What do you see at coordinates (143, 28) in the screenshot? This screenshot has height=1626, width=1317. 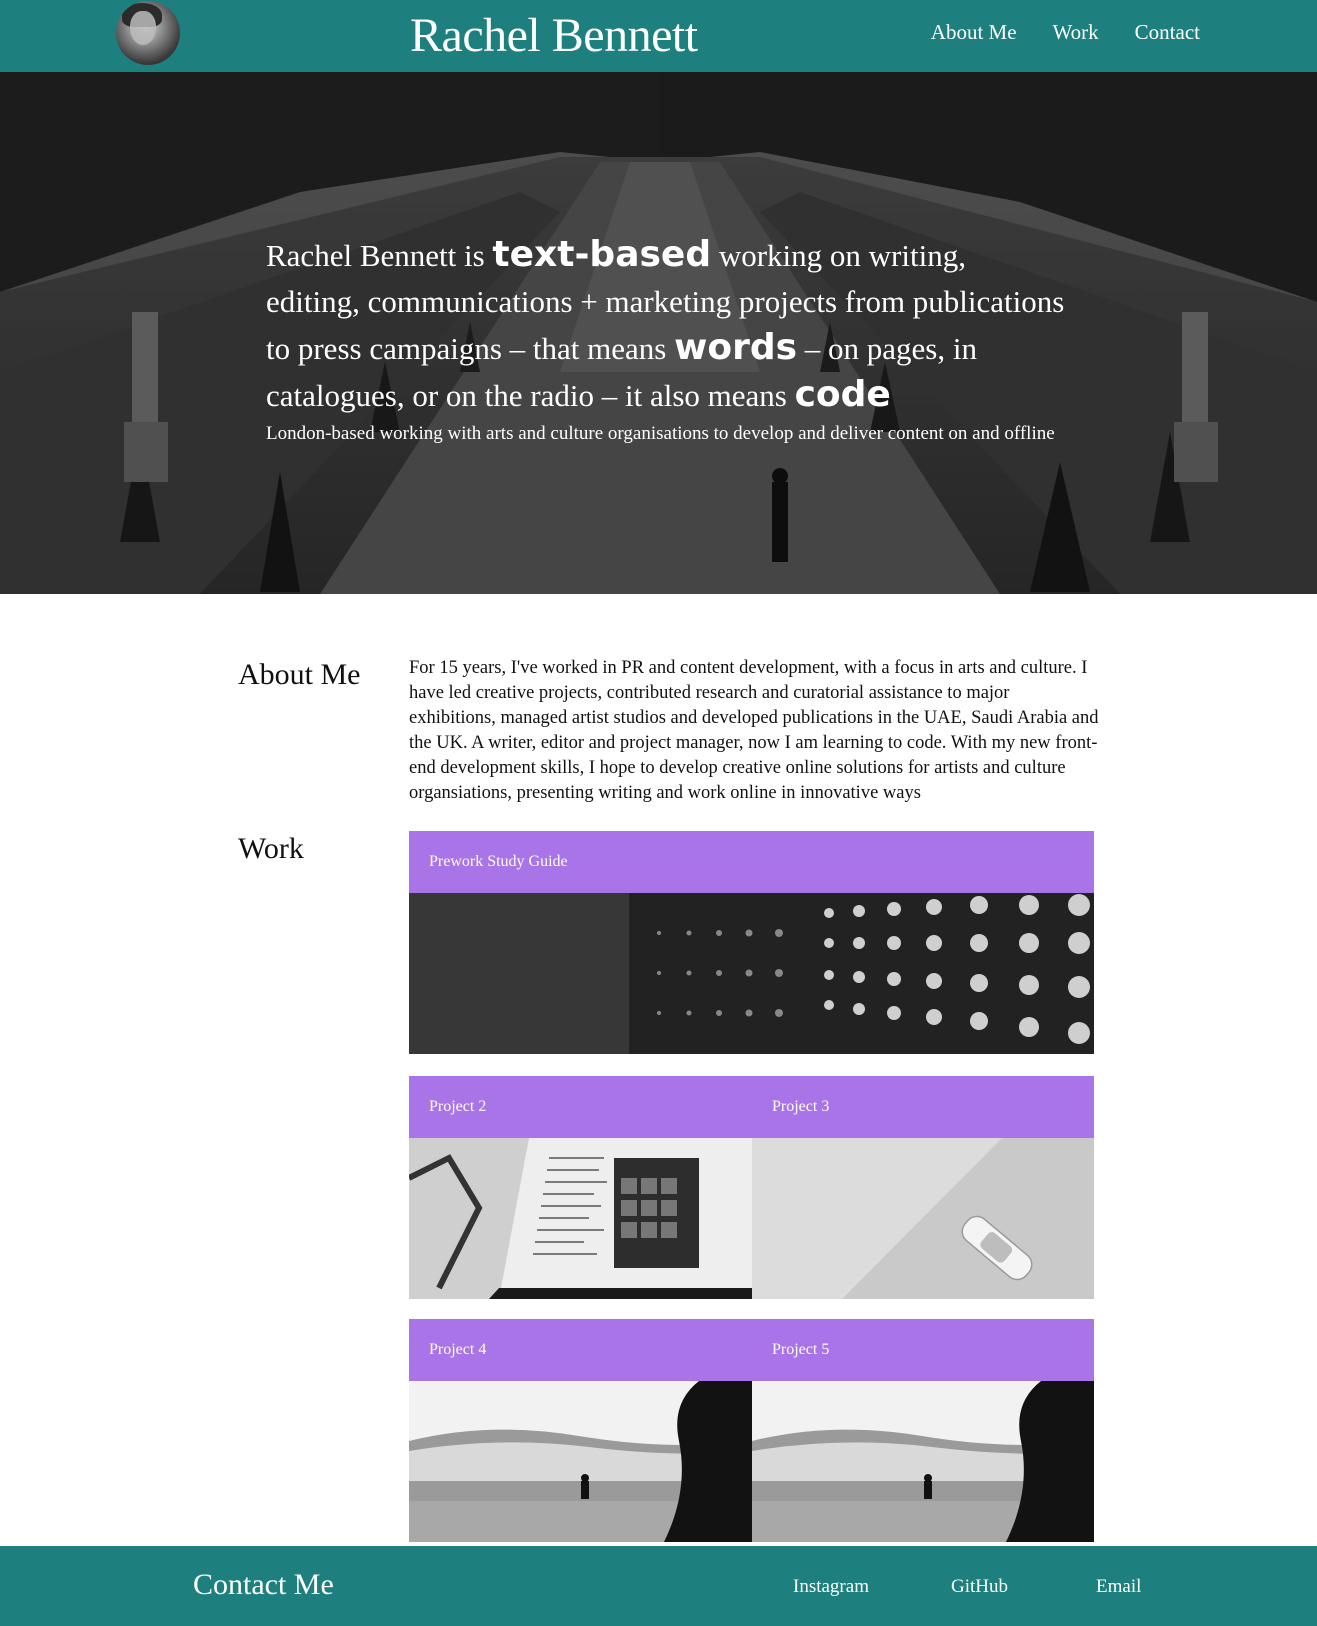 I see `avatar-face-shape` at bounding box center [143, 28].